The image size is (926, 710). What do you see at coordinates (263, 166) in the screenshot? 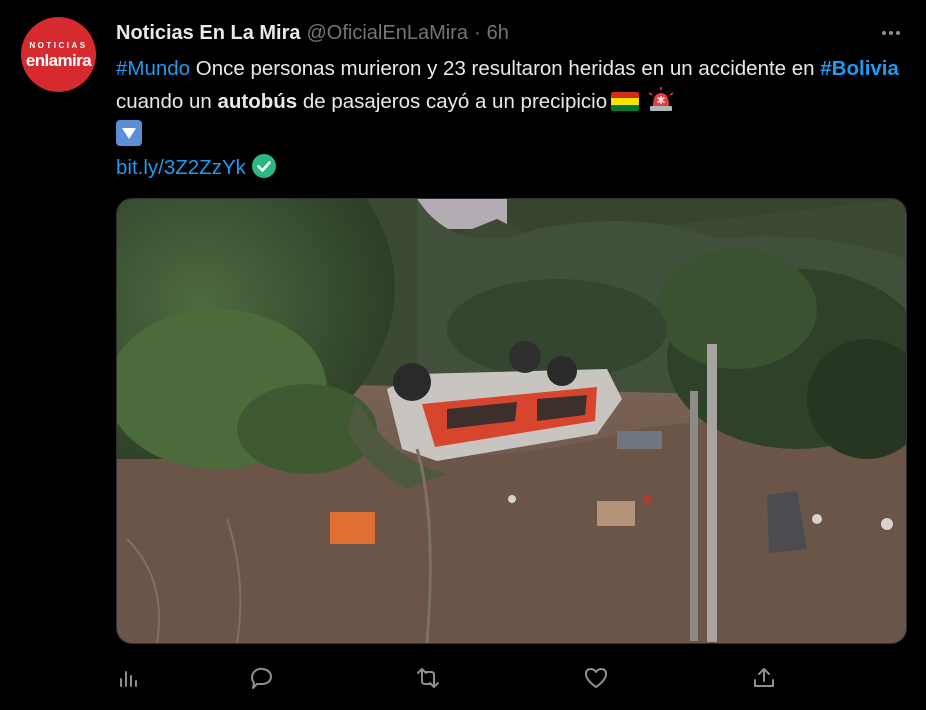
I see `check-mark-icon` at bounding box center [263, 166].